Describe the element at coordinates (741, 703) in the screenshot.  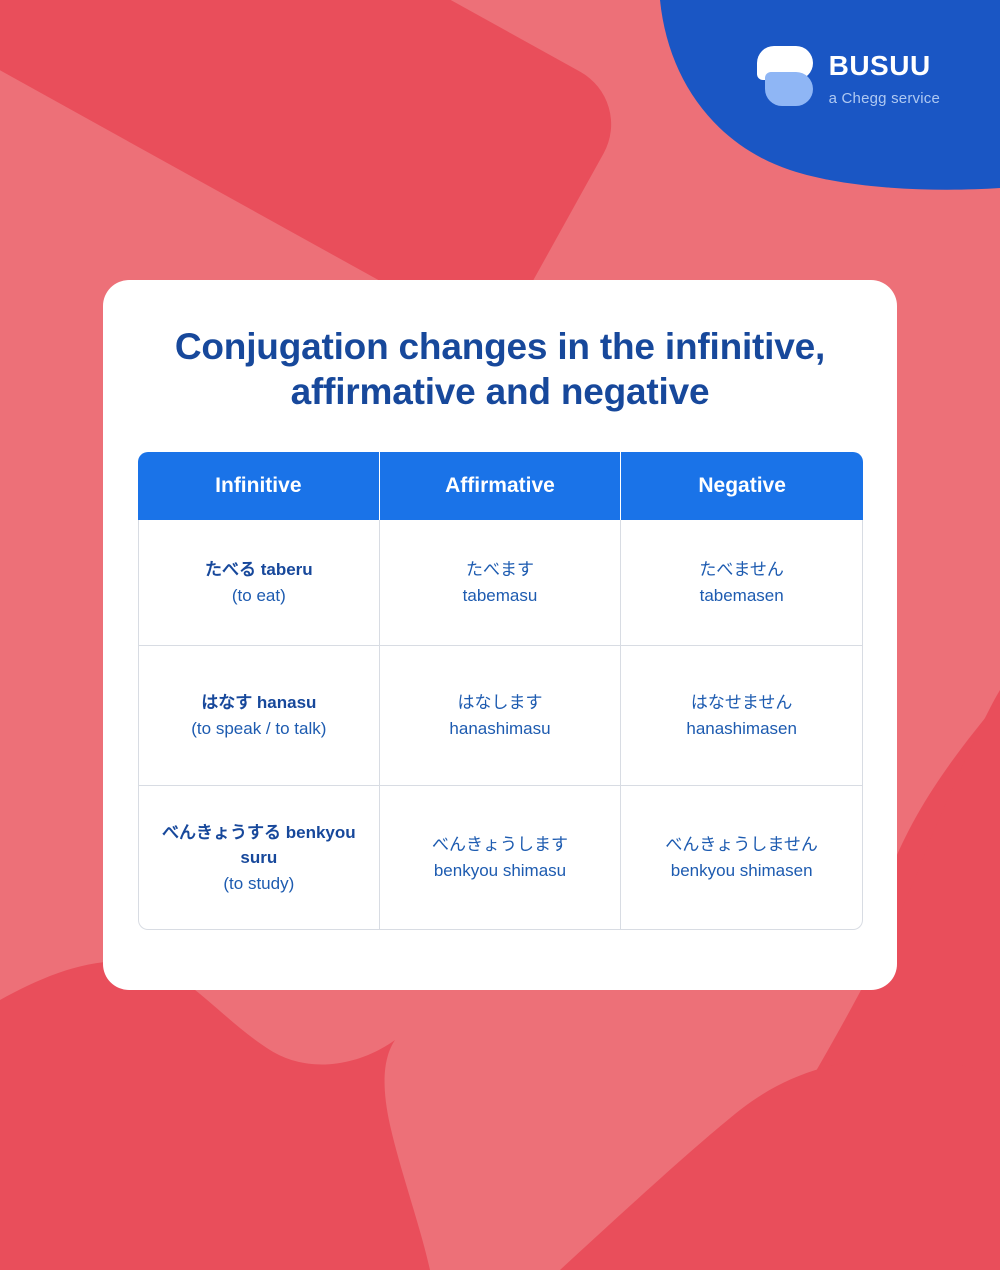
I see `negative-japanese: はなせません` at that location.